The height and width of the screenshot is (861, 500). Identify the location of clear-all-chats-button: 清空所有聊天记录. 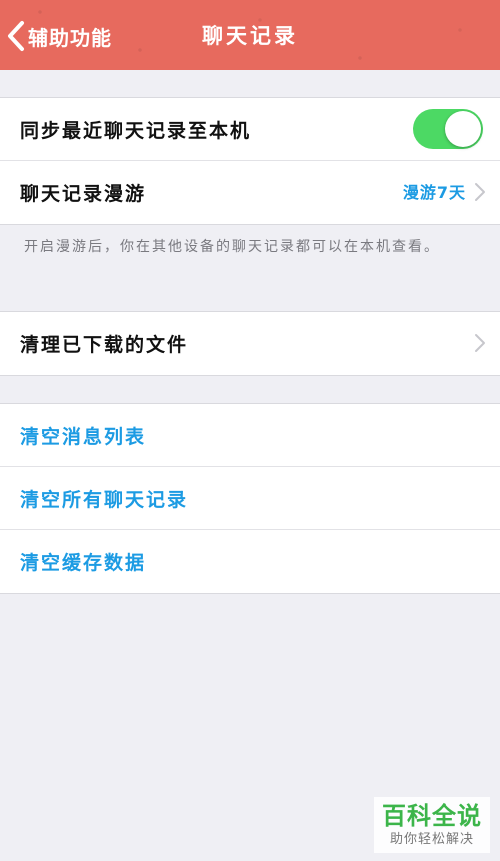
(104, 498).